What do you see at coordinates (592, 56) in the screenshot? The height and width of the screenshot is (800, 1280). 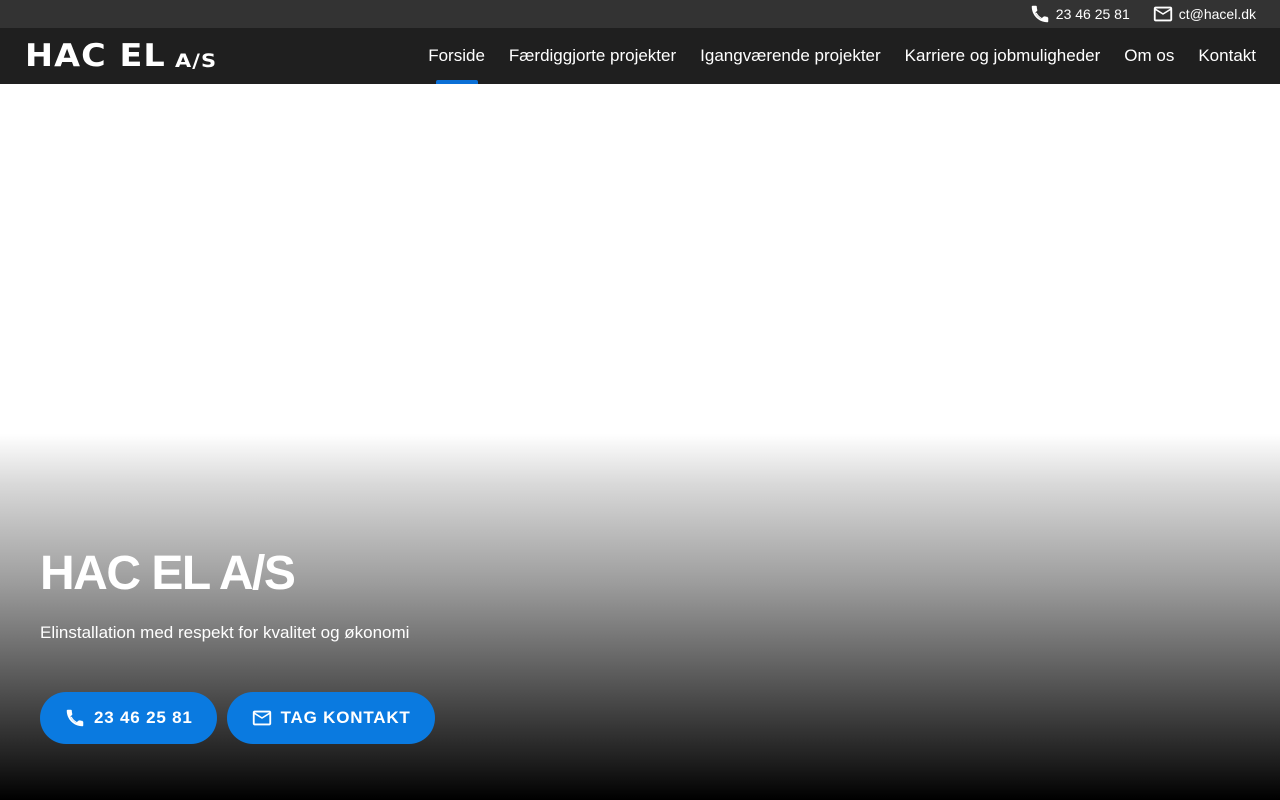 I see `nav-item-faerdiggjorte-projekter: Færdiggjorte projekter` at bounding box center [592, 56].